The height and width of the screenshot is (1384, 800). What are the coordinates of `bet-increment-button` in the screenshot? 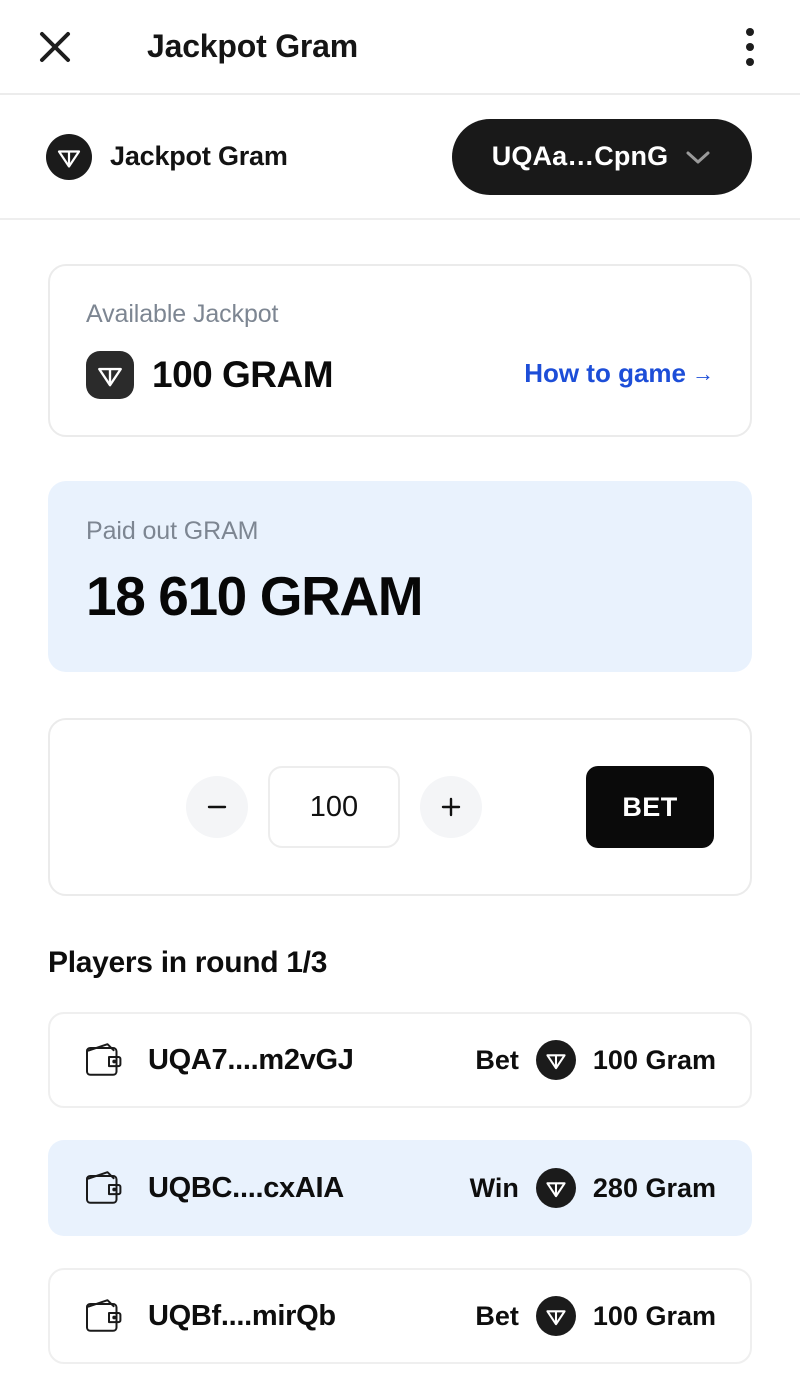 It's located at (451, 807).